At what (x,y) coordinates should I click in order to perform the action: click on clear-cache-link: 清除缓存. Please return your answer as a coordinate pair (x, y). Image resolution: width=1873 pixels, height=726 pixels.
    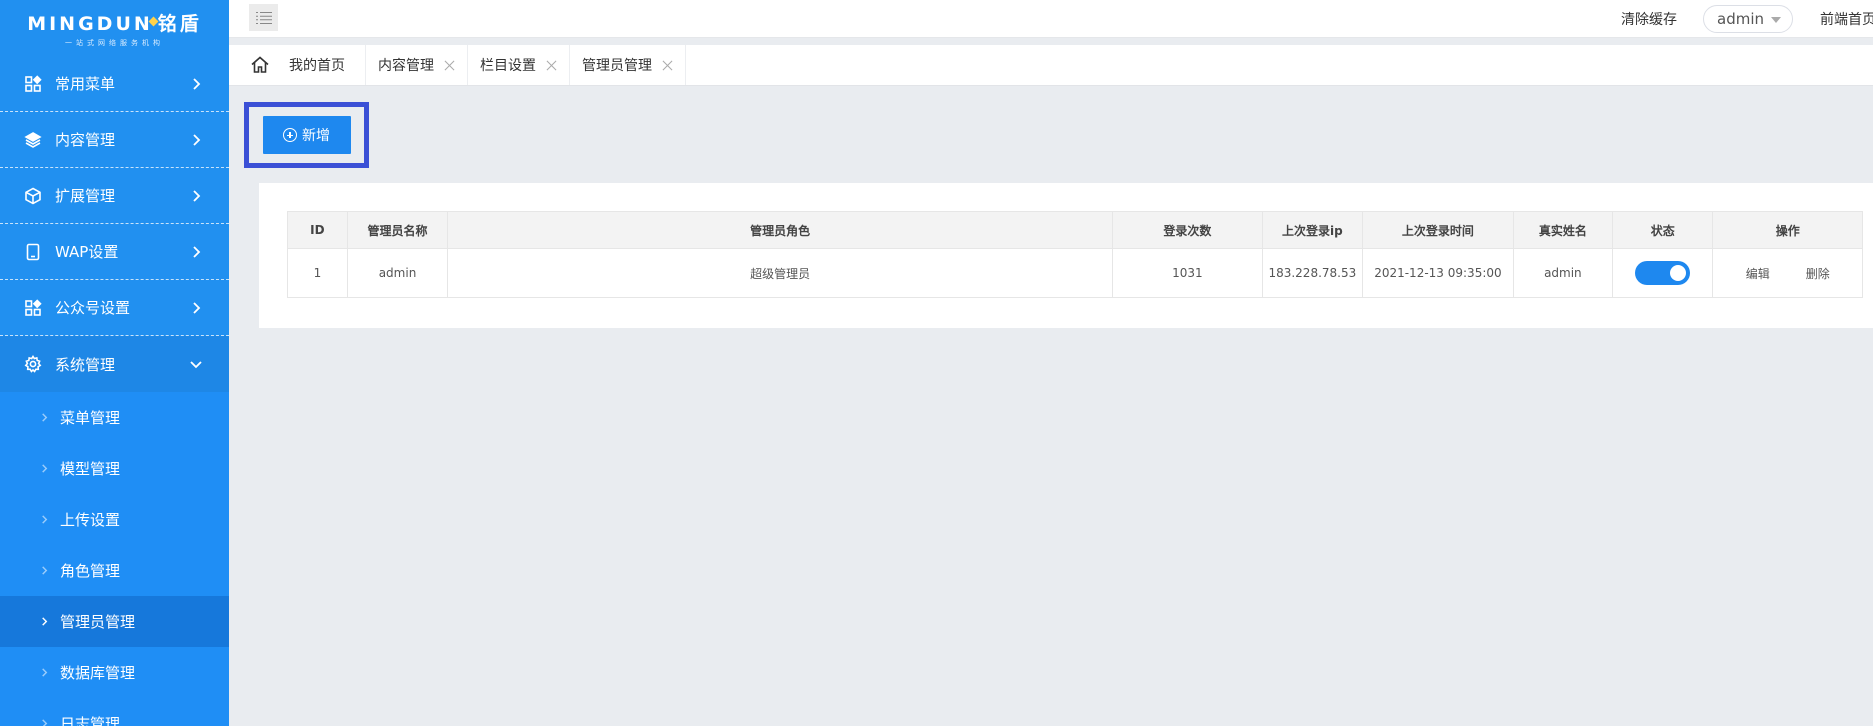
    Looking at the image, I should click on (1649, 19).